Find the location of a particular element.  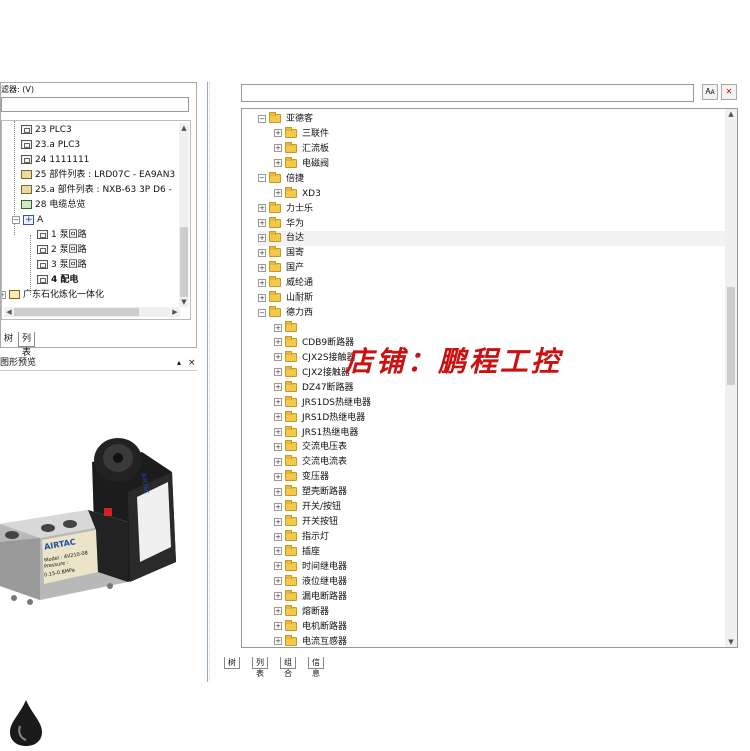

parts-tree-item: + 电机断路器 is located at coordinates (501, 627).